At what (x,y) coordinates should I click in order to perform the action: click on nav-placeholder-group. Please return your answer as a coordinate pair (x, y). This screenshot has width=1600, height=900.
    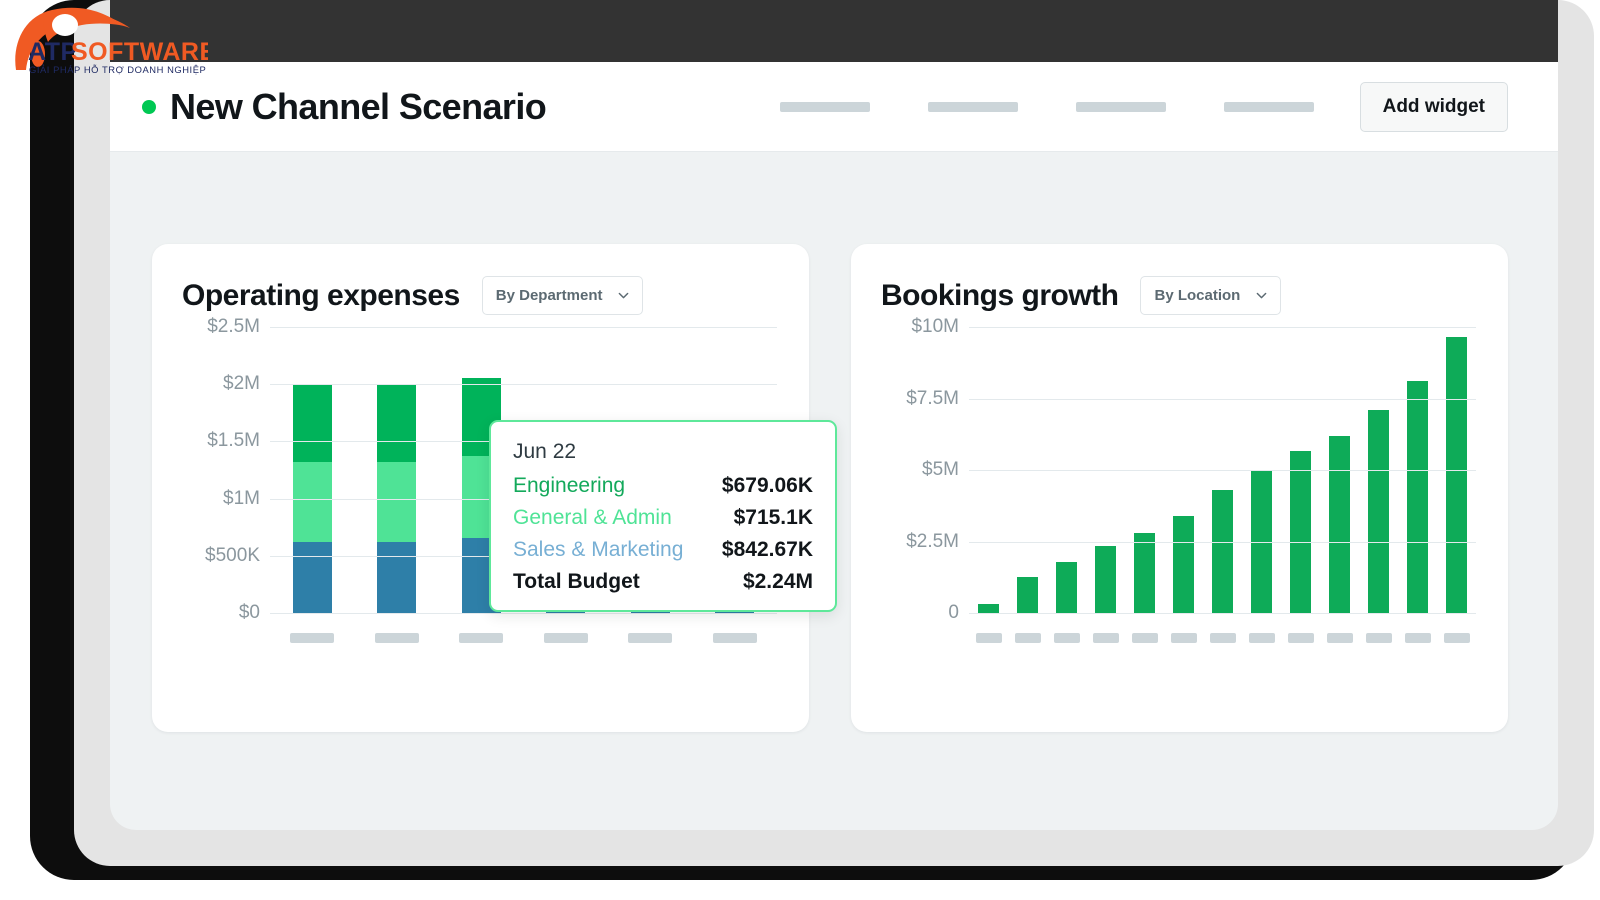
    Looking at the image, I should click on (1046, 106).